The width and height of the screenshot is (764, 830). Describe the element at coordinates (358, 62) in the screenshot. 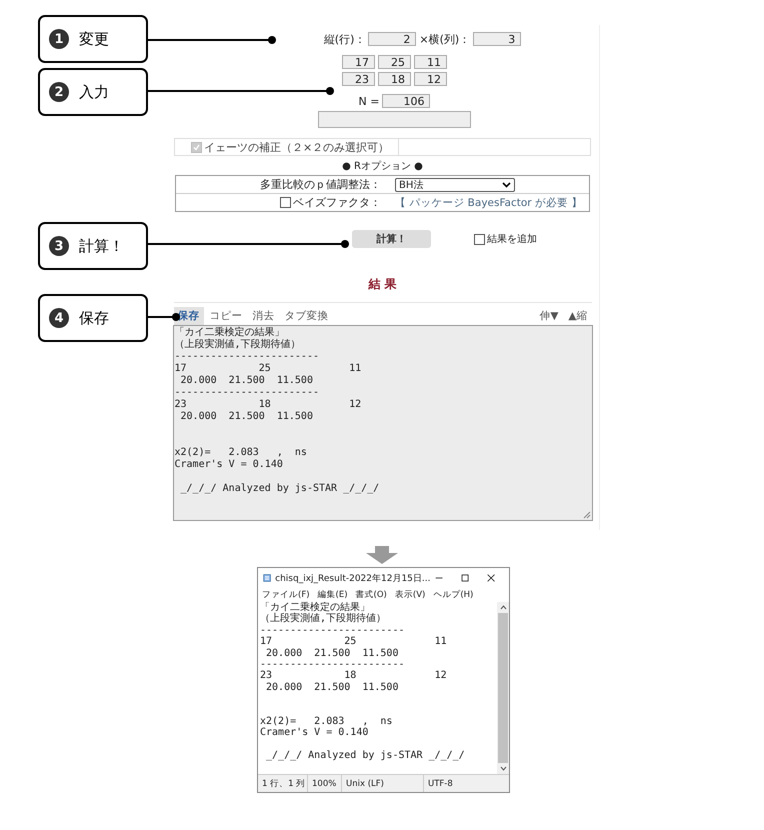

I see `cell-input: 17` at that location.